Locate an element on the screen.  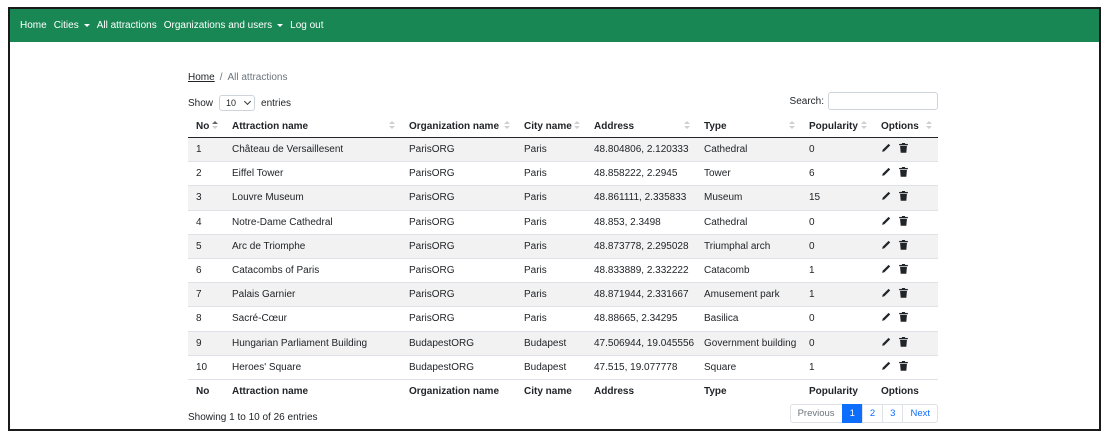
table-cell: Amusement park is located at coordinates (748, 295).